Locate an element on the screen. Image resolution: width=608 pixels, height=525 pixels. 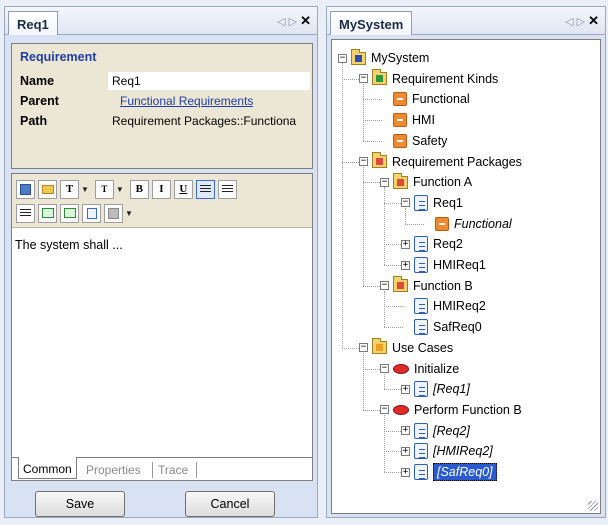
tree-node-label: Function A is located at coordinates (443, 182).